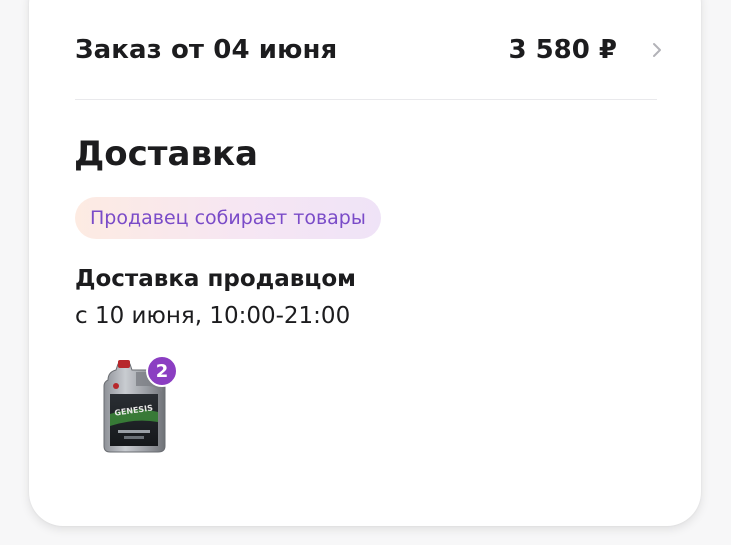 This screenshot has width=731, height=545. What do you see at coordinates (562, 50) in the screenshot?
I see `order-total: 3 580 ₽` at bounding box center [562, 50].